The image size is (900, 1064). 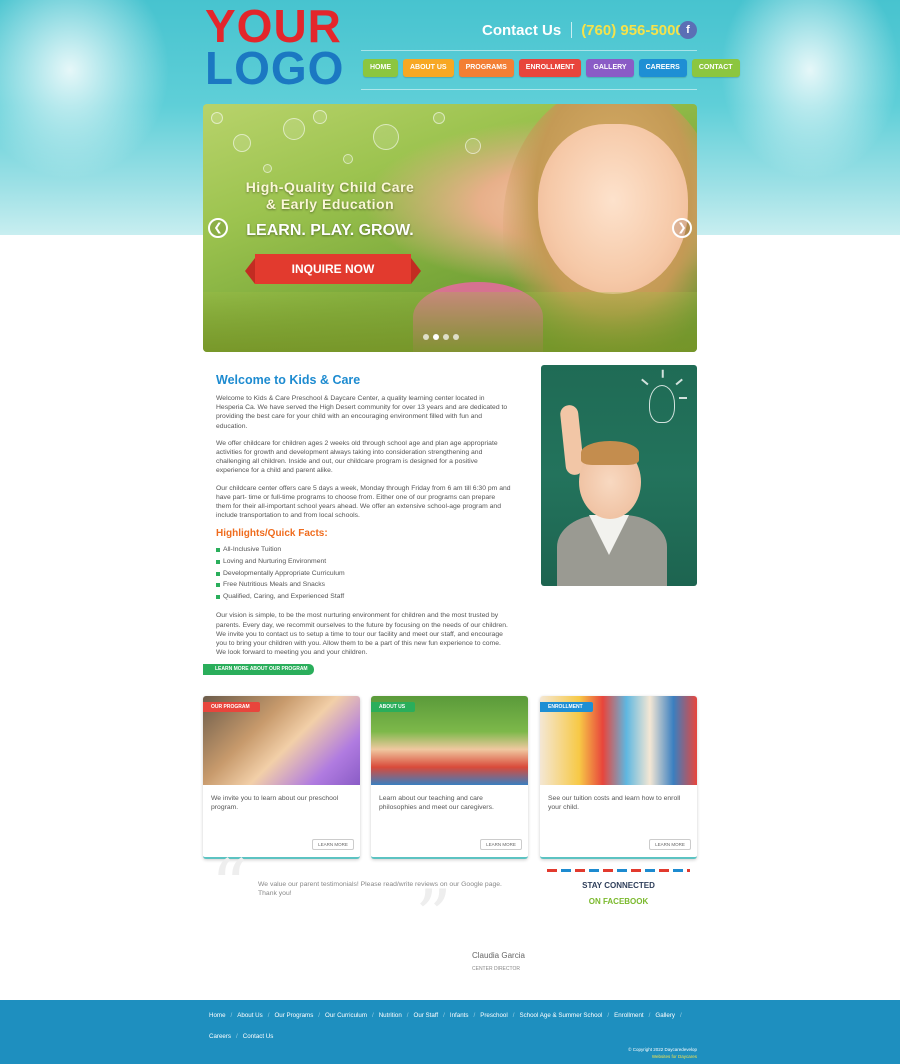 What do you see at coordinates (275, 68) in the screenshot?
I see `logo-line-2: LOGO` at bounding box center [275, 68].